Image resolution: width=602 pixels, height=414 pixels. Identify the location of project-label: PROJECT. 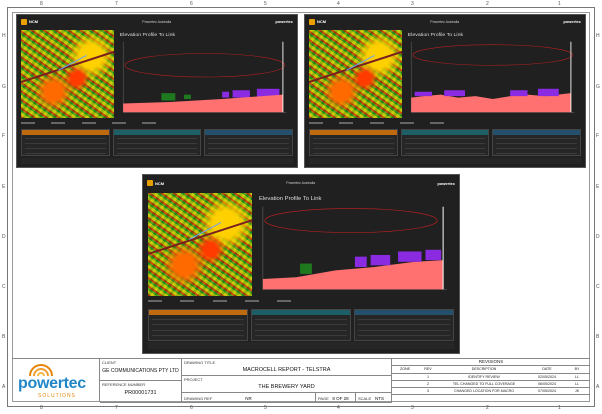
(193, 379).